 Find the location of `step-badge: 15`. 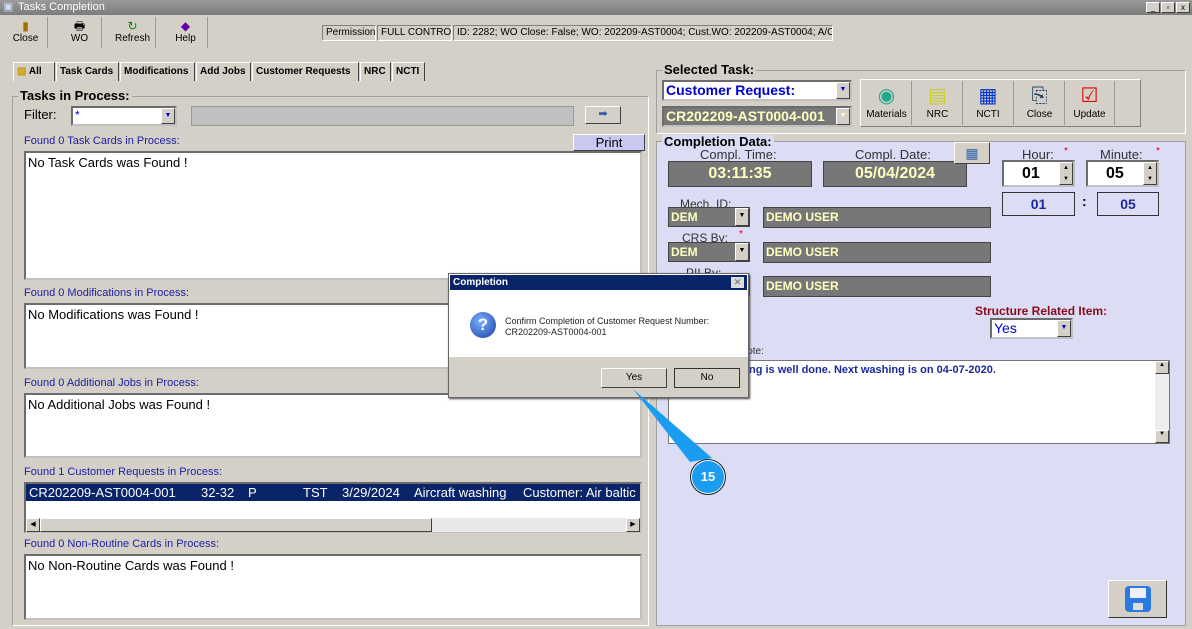

step-badge: 15 is located at coordinates (708, 477).